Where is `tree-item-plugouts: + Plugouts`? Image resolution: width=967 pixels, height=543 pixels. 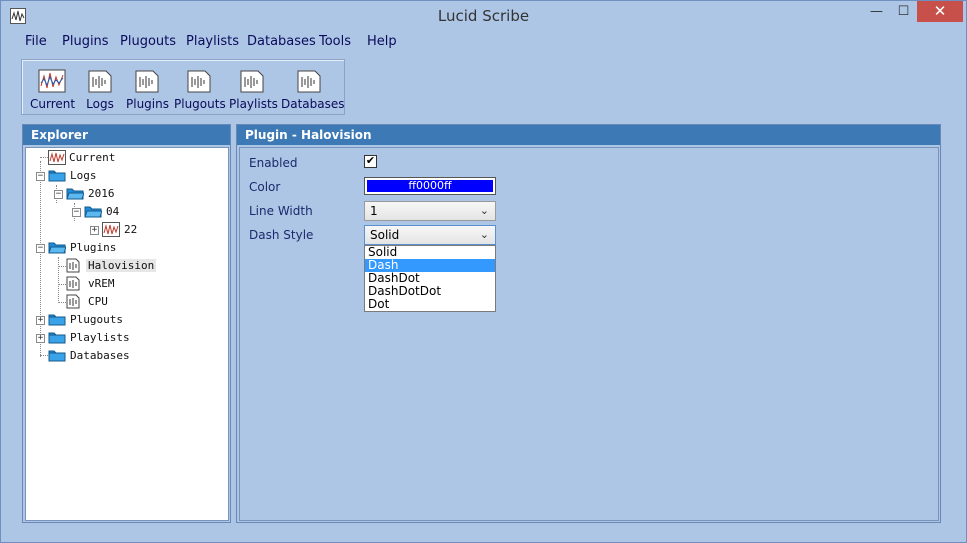 tree-item-plugouts: + Plugouts is located at coordinates (92, 320).